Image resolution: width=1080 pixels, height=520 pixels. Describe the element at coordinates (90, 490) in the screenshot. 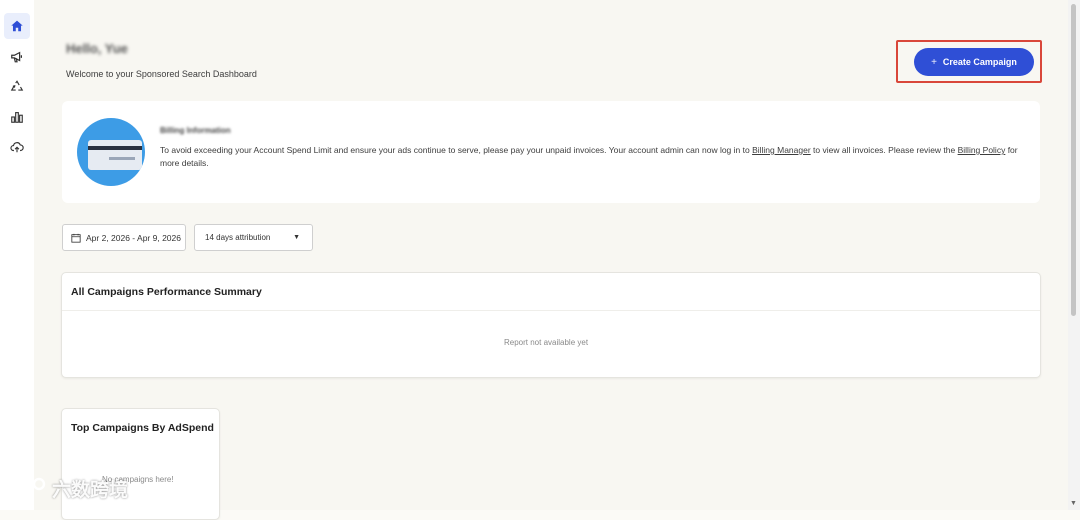

I see `watermark-text: 六数跨境` at that location.